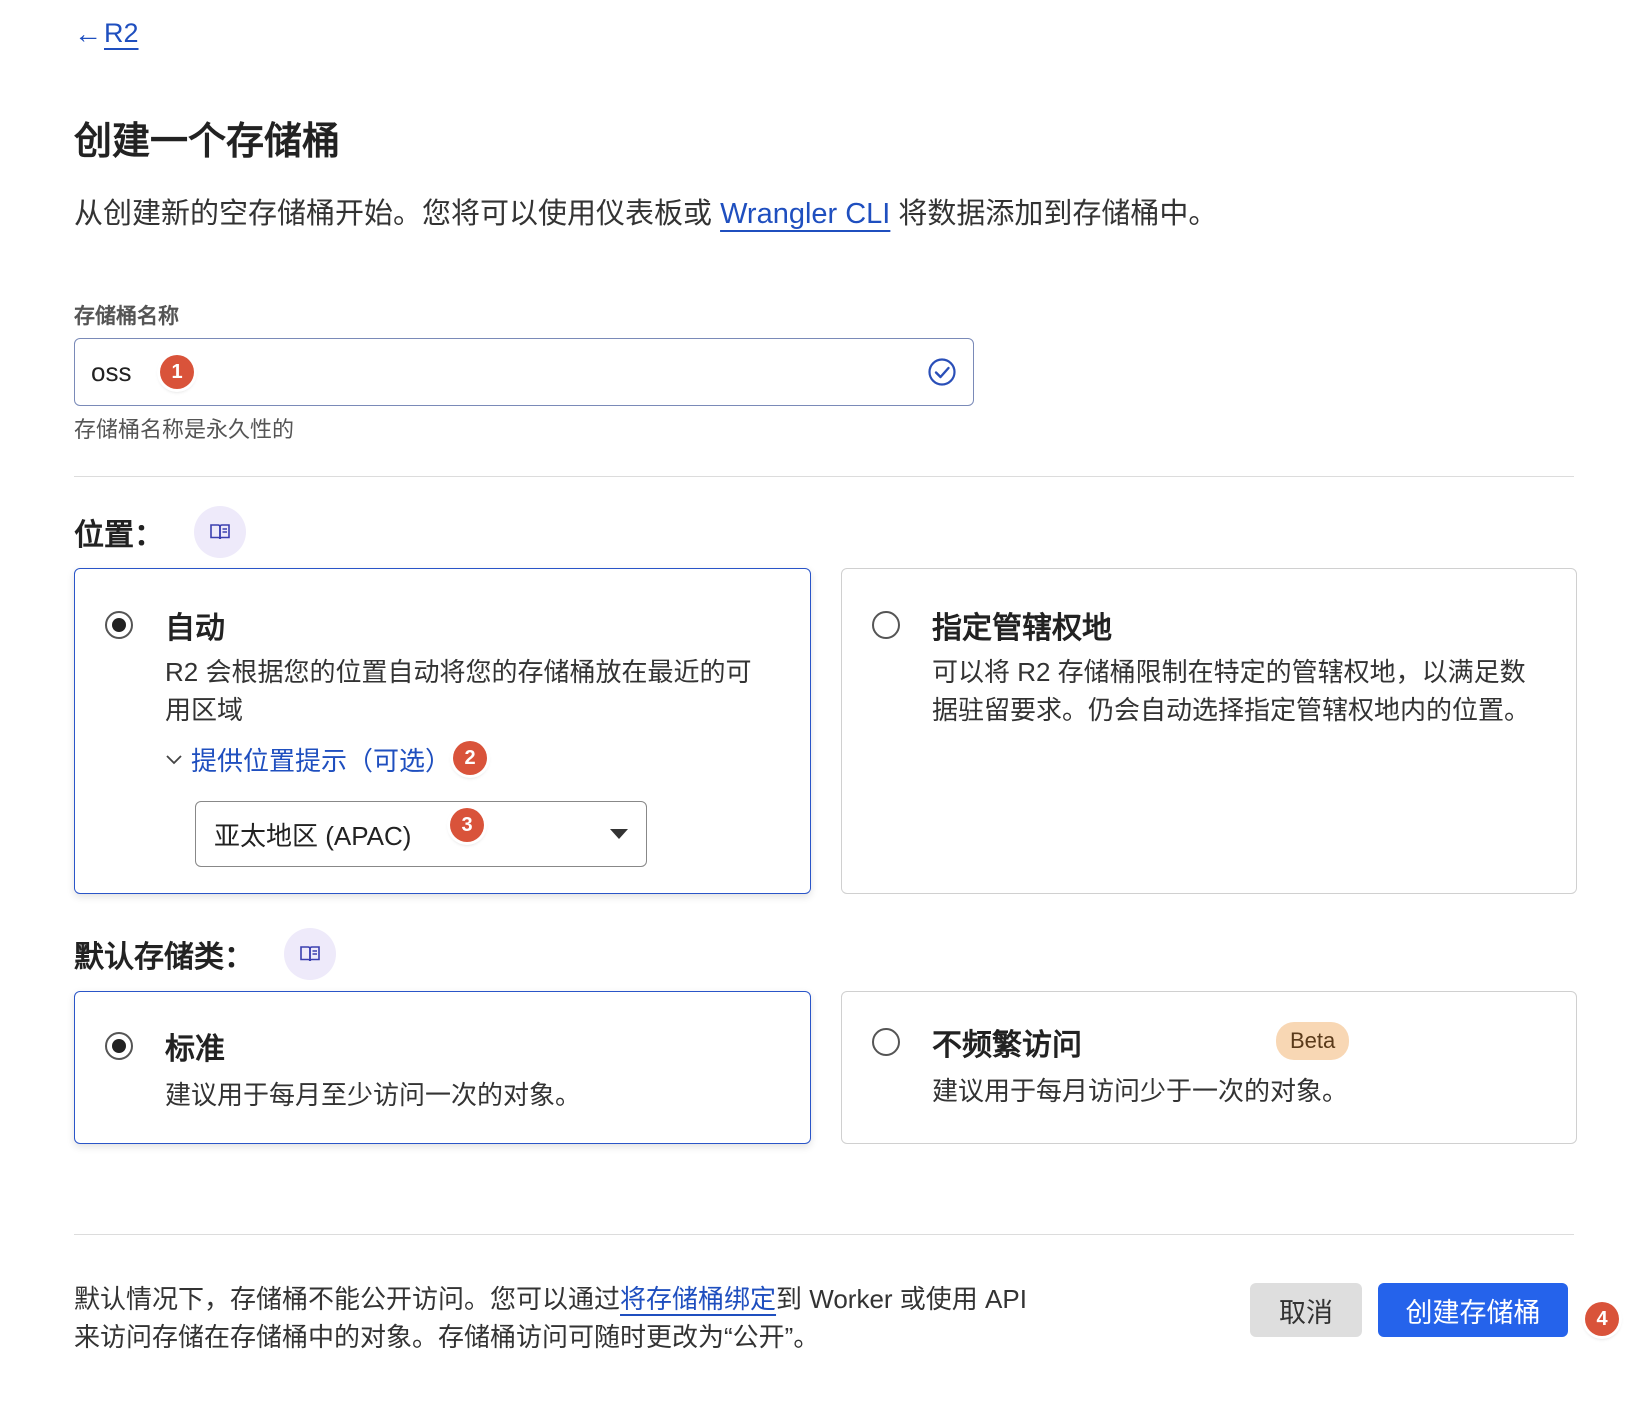 This screenshot has width=1648, height=1417. I want to click on storage-infrequent-radio, so click(886, 1042).